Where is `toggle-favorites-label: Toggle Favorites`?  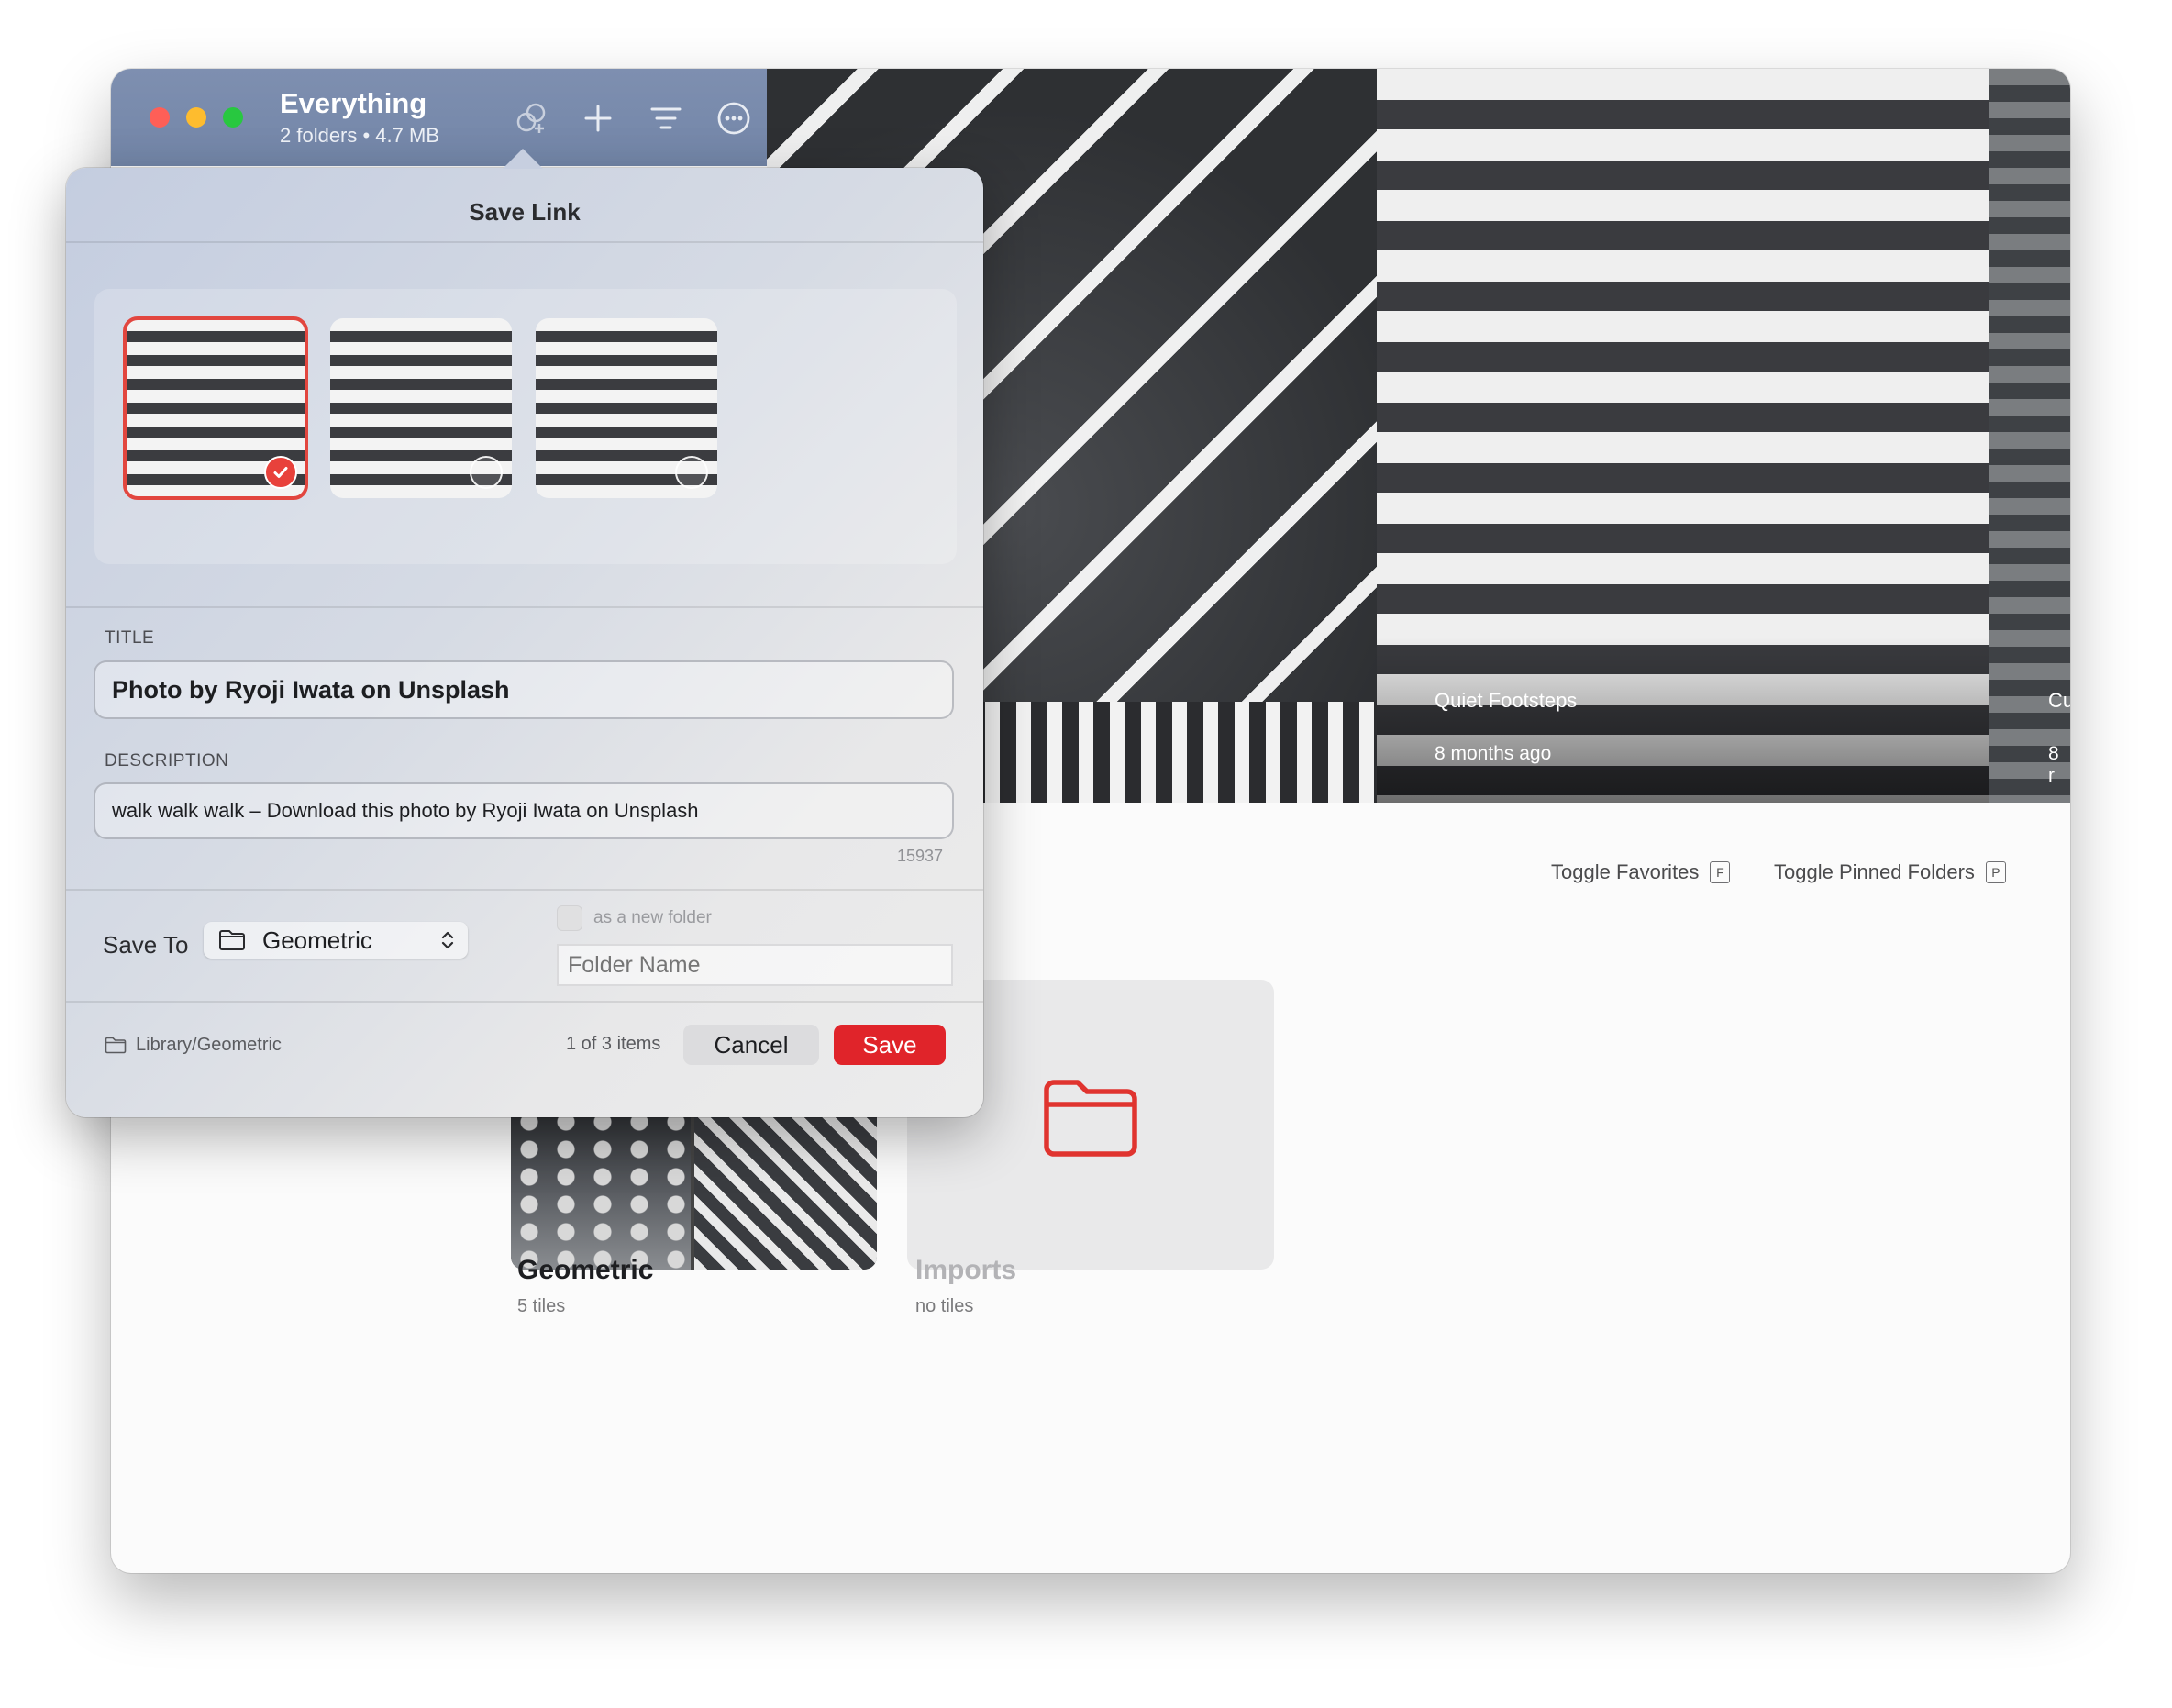 toggle-favorites-label: Toggle Favorites is located at coordinates (1626, 871).